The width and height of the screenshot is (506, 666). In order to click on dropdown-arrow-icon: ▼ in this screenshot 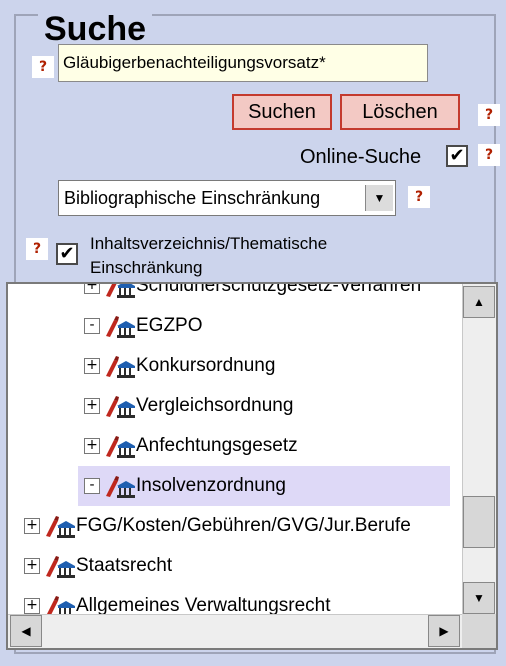, I will do `click(379, 198)`.